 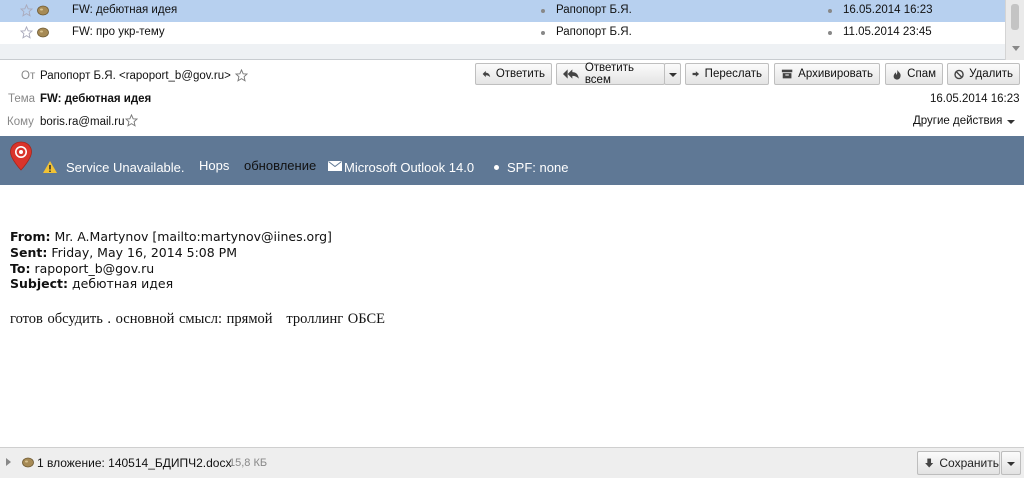 What do you see at coordinates (20, 268) in the screenshot?
I see `body-to-label: To:` at bounding box center [20, 268].